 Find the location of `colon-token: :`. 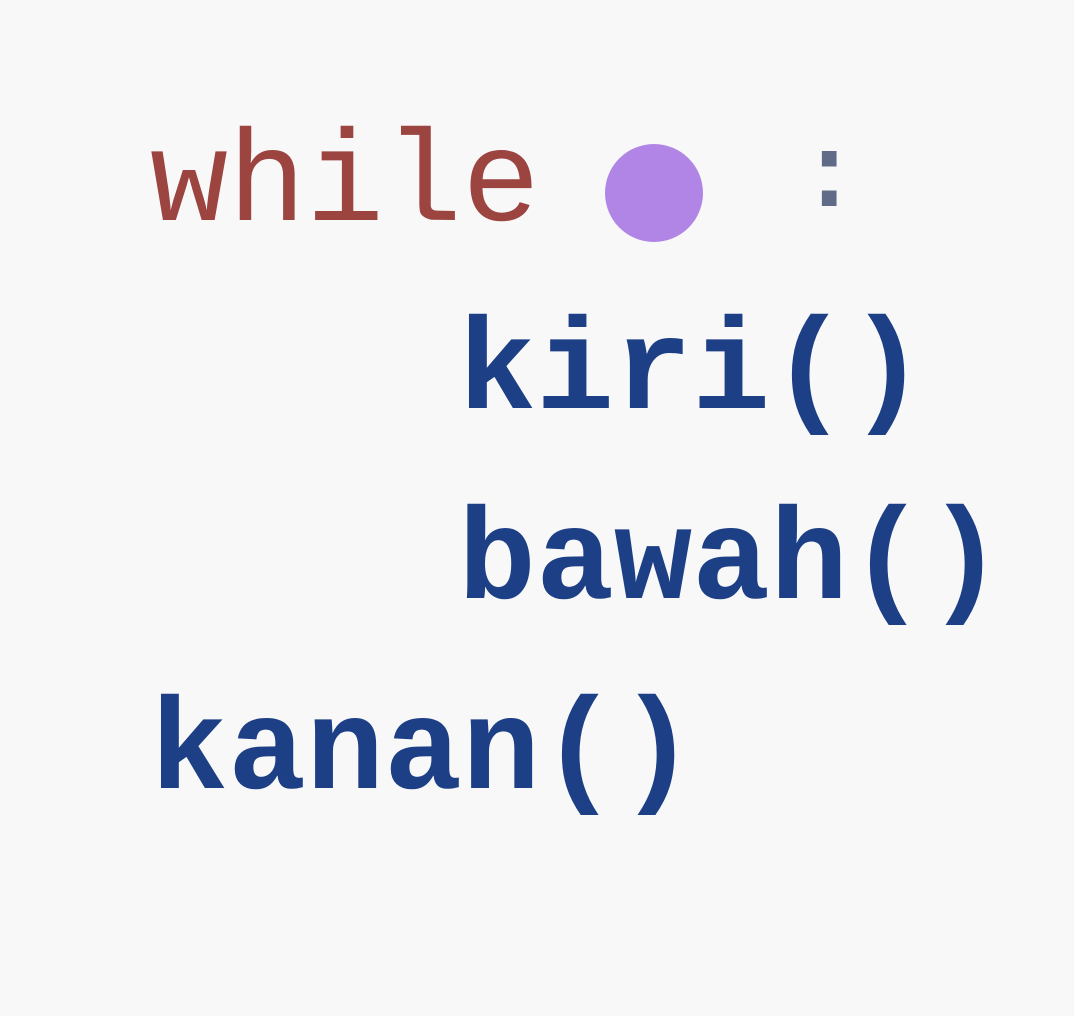

colon-token: : is located at coordinates (829, 179).